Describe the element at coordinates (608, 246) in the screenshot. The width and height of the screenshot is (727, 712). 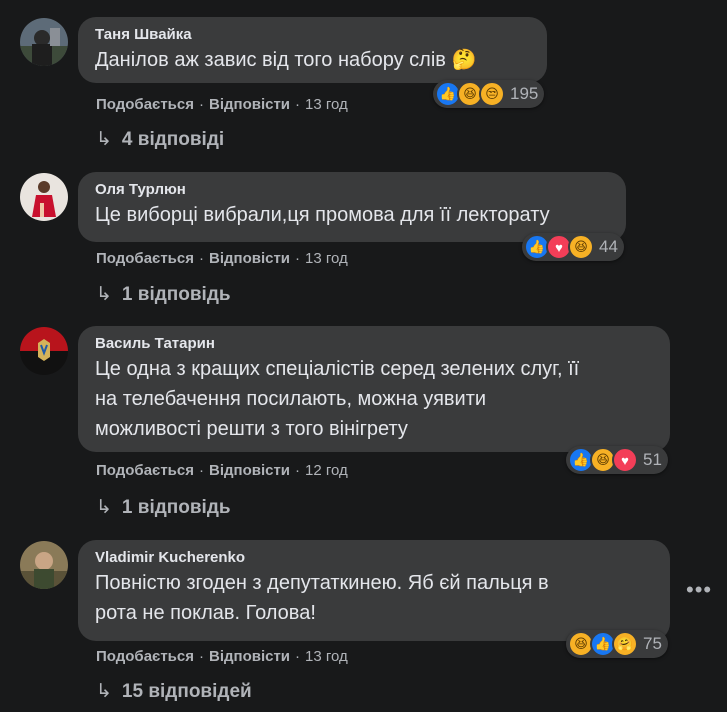
I see `reaction-count: 44` at that location.